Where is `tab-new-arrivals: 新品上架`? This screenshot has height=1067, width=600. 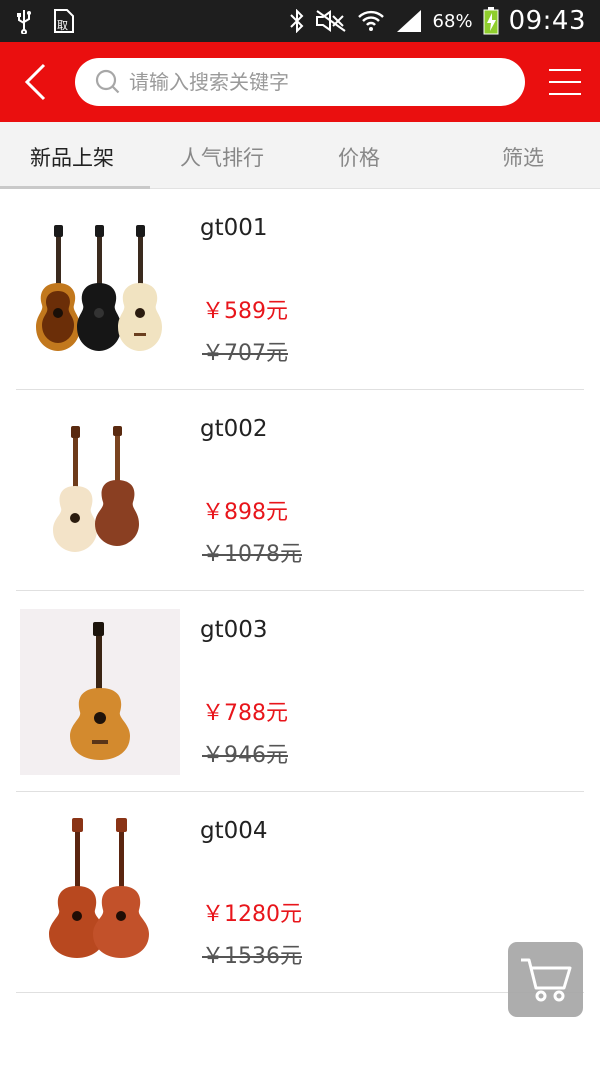 tab-new-arrivals: 新品上架 is located at coordinates (72, 157).